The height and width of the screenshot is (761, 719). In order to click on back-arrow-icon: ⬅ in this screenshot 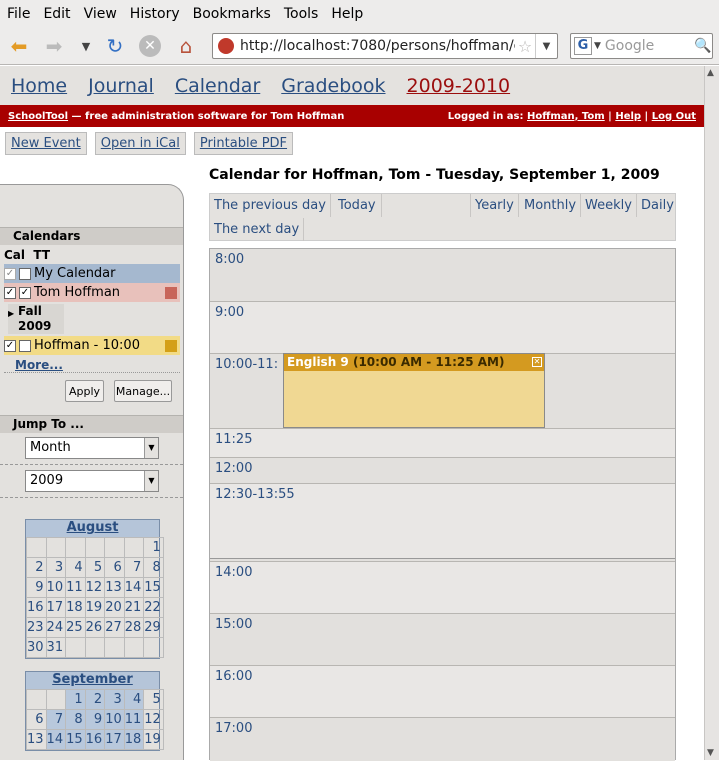, I will do `click(19, 46)`.